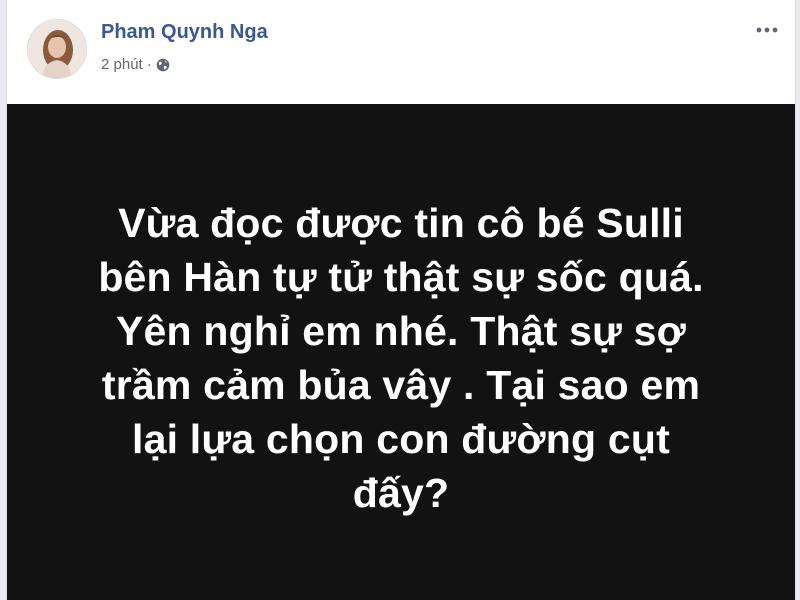  I want to click on post-meta: 2 phút ·, so click(135, 64).